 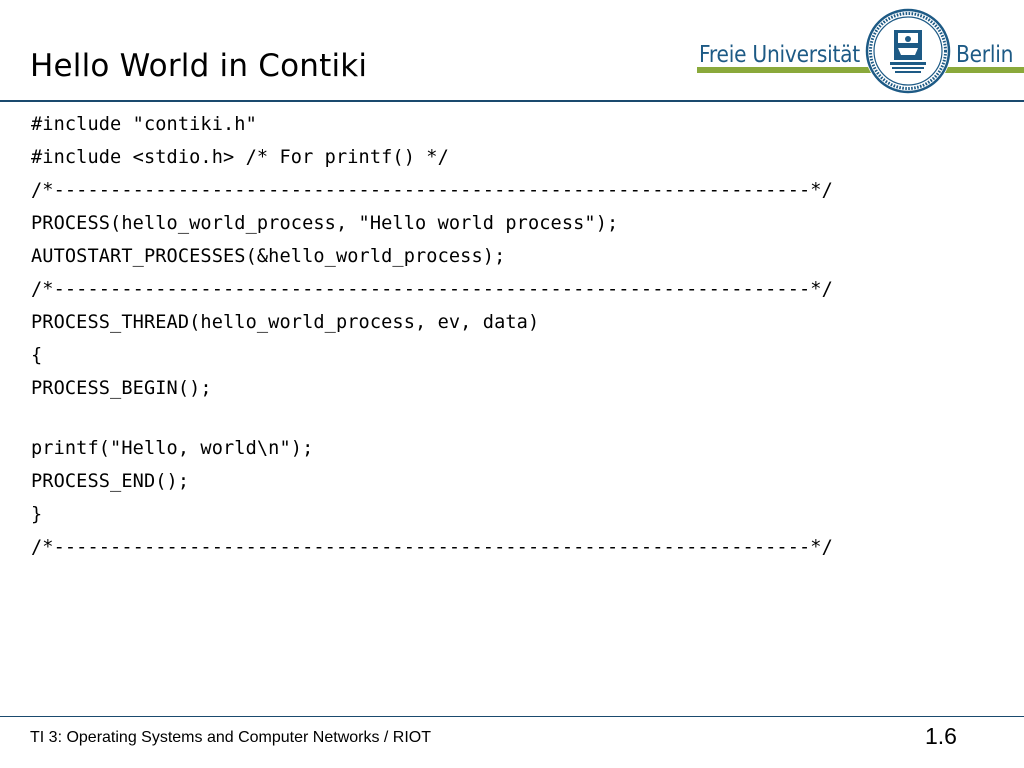 What do you see at coordinates (110, 481) in the screenshot?
I see `code-line: PROCESS_END();` at bounding box center [110, 481].